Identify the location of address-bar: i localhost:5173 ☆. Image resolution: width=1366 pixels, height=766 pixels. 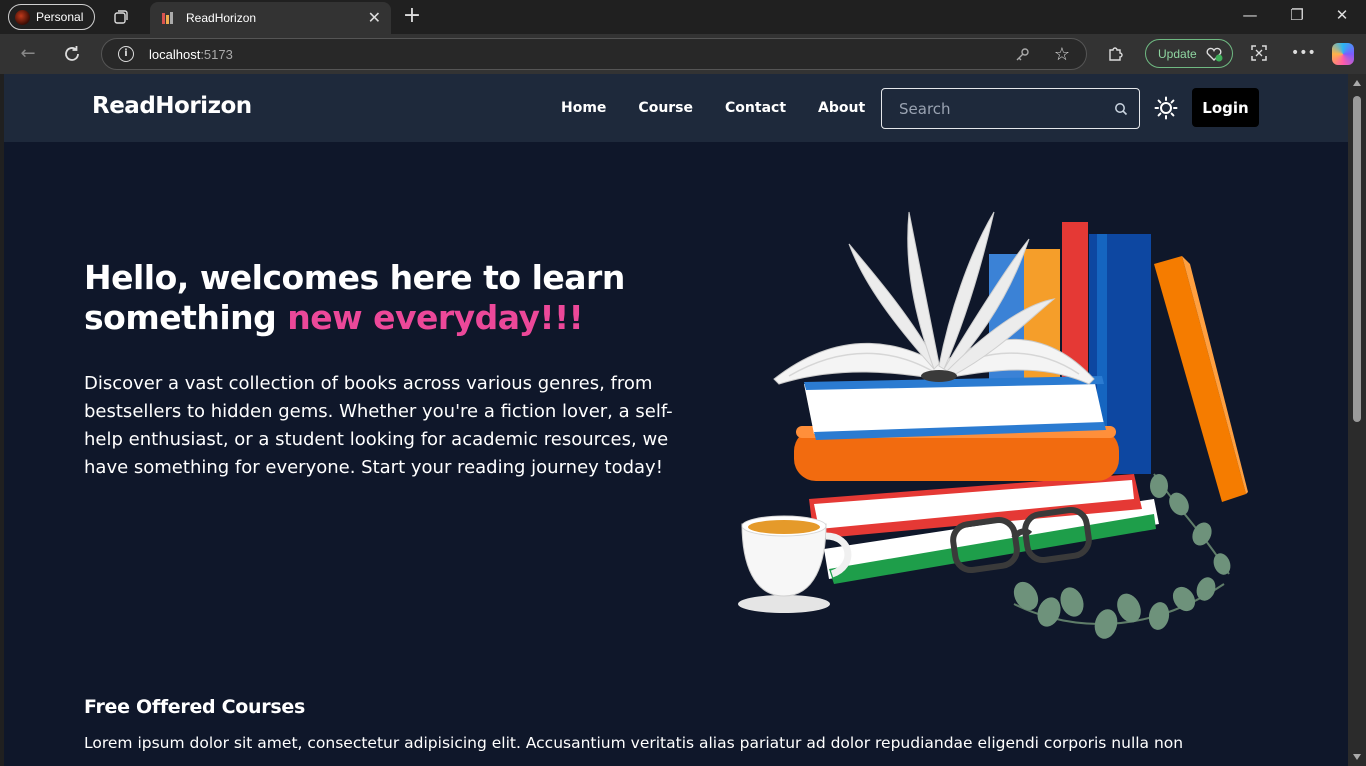
(594, 54).